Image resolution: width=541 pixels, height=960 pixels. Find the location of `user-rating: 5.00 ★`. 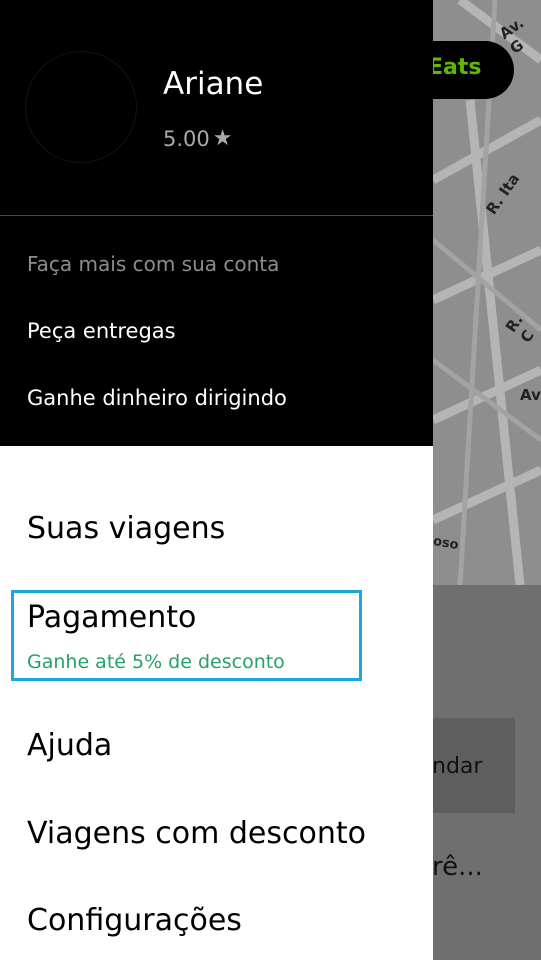

user-rating: 5.00 ★ is located at coordinates (198, 138).